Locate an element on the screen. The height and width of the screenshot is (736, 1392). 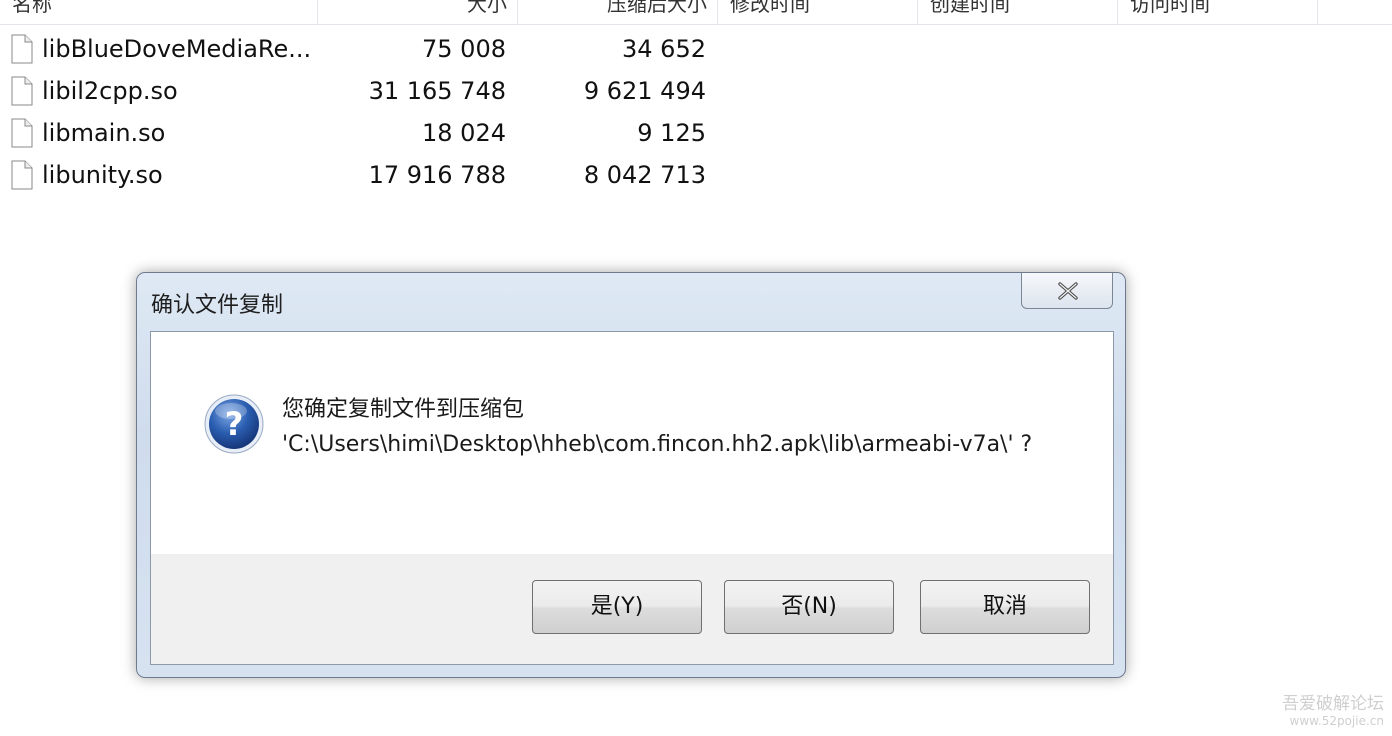
message-text: 您确定复制文件到压缩包 is located at coordinates (403, 409).